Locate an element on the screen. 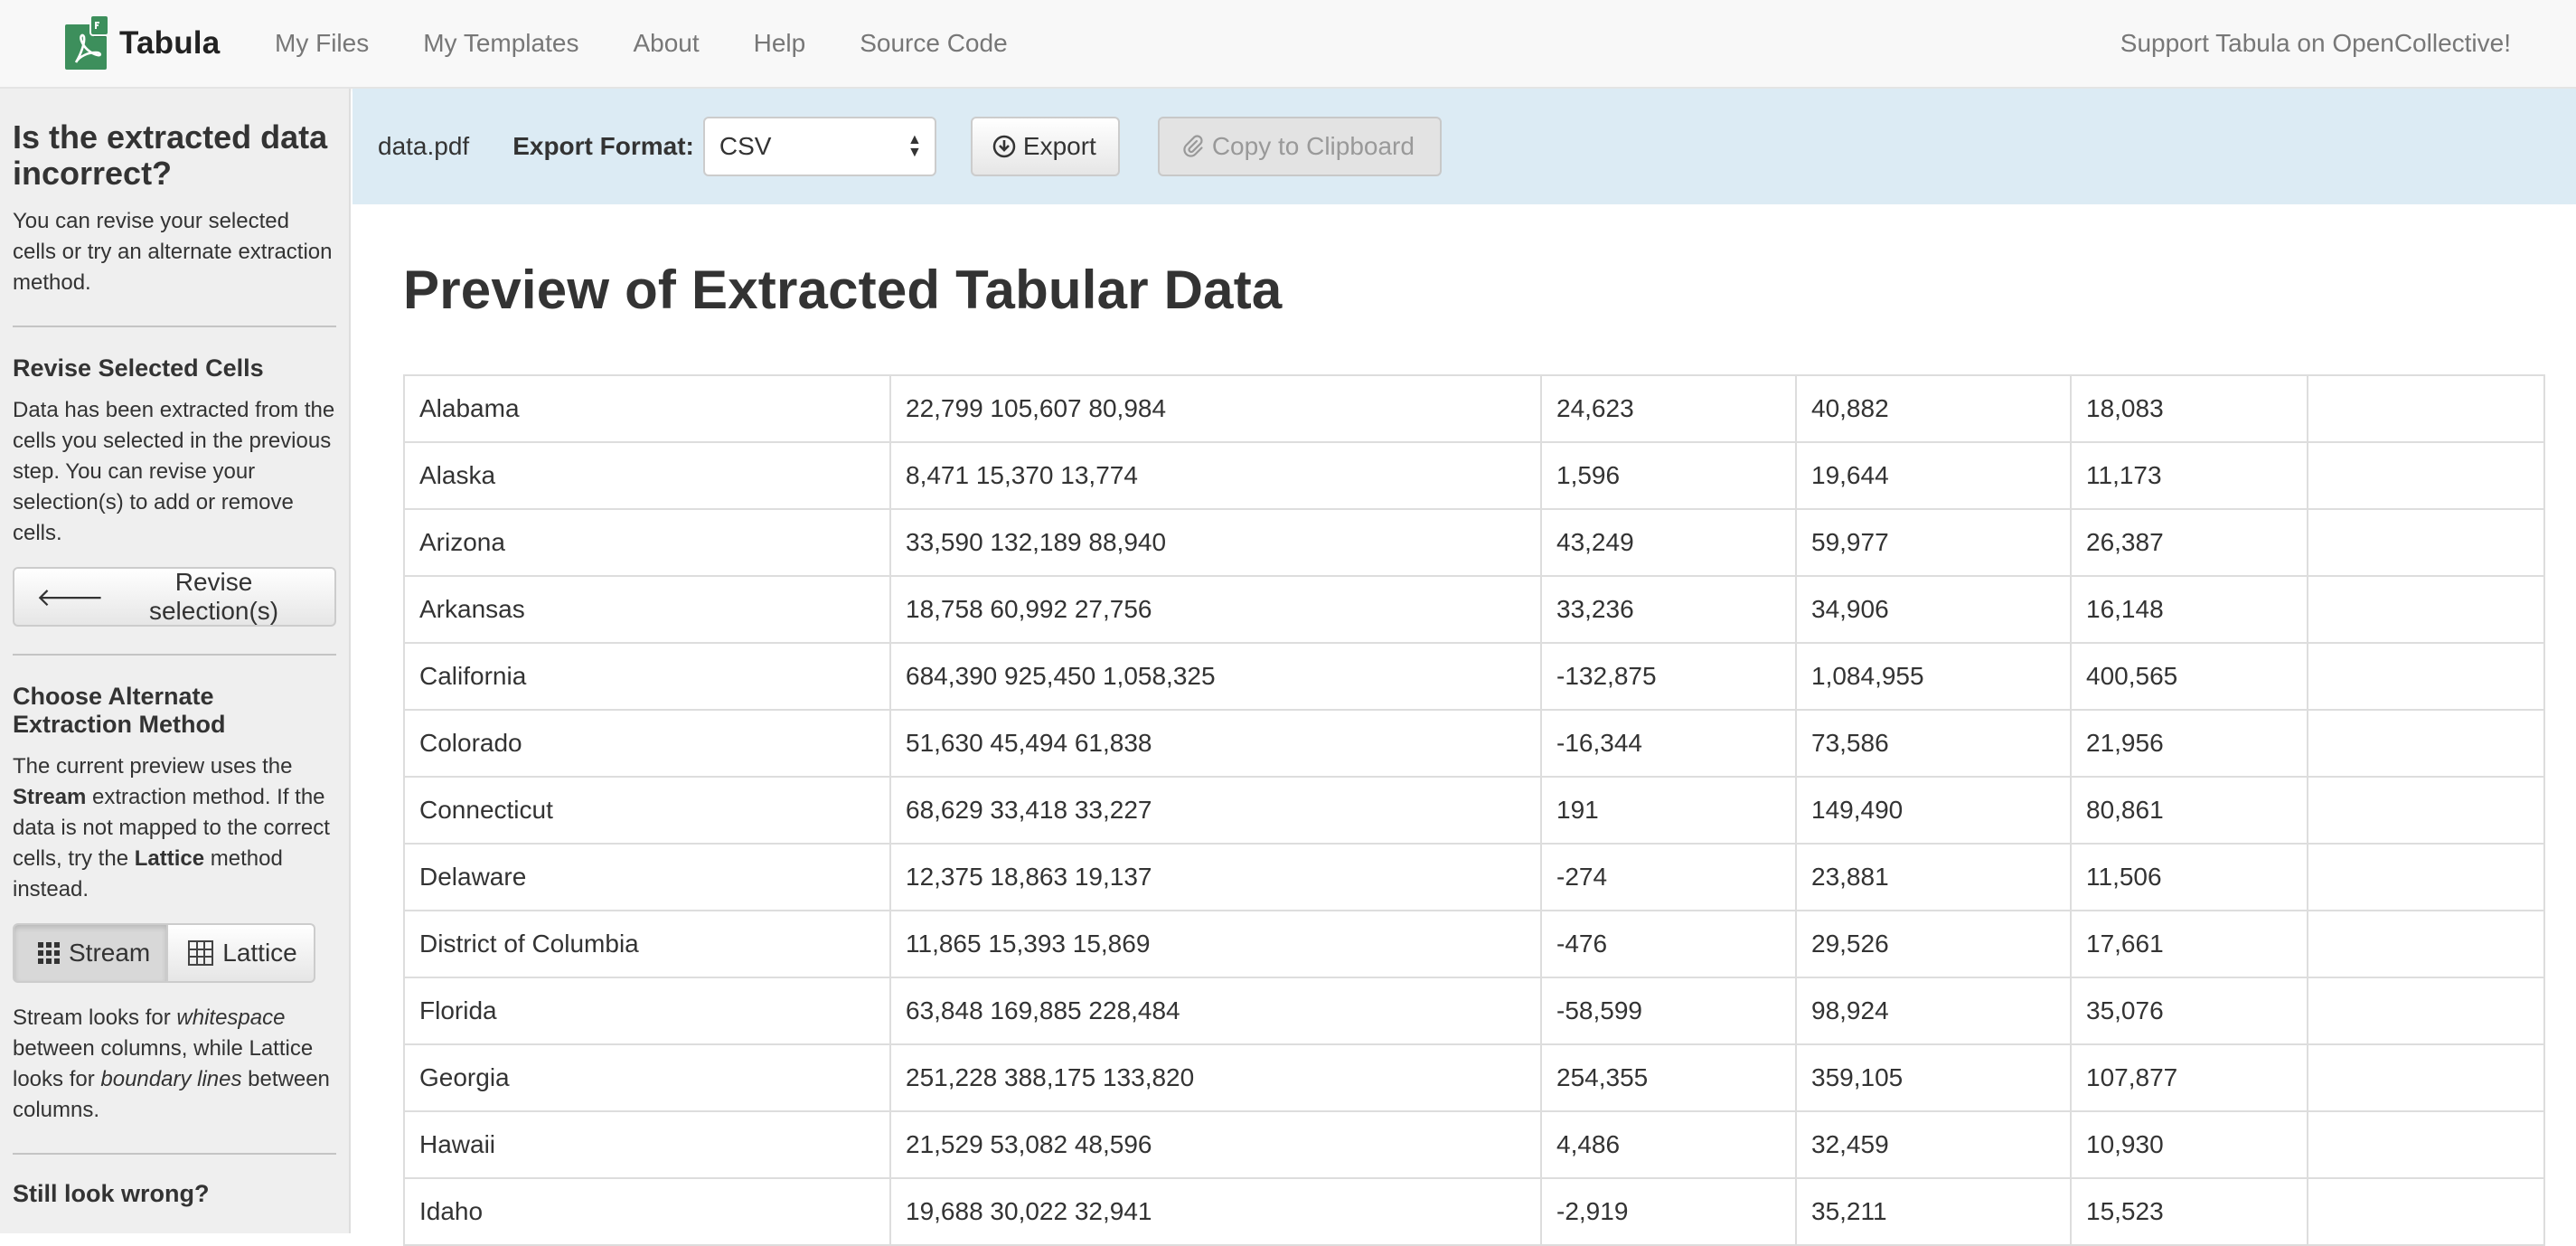 The width and height of the screenshot is (2576, 1246). table-cell: 33,236 is located at coordinates (1668, 610).